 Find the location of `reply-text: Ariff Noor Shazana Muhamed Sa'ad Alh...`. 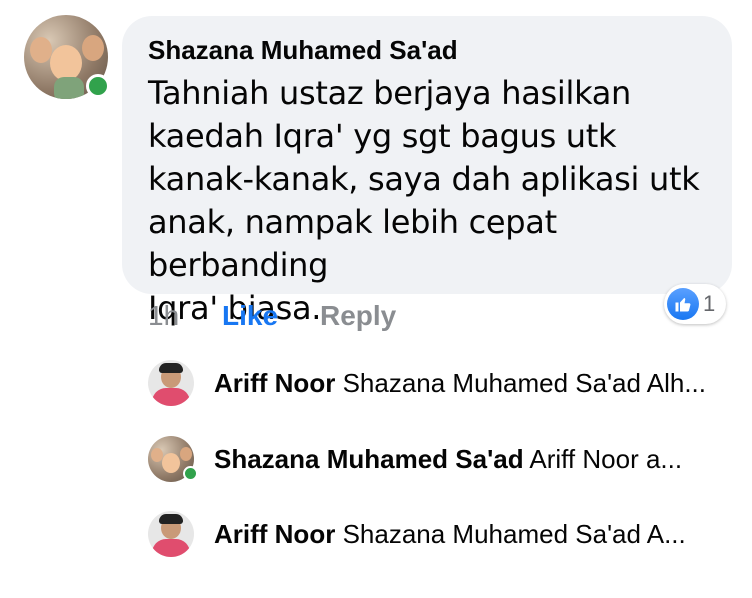

reply-text: Ariff Noor Shazana Muhamed Sa'ad Alh... is located at coordinates (460, 383).